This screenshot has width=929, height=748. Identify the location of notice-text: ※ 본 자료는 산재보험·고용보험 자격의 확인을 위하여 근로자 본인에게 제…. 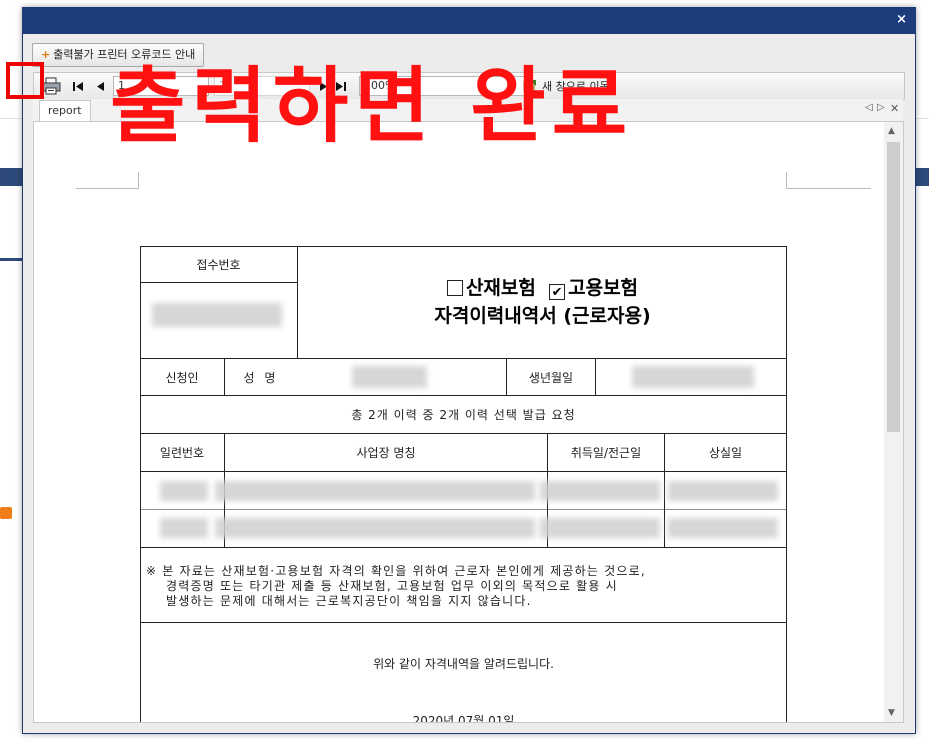
(461, 586).